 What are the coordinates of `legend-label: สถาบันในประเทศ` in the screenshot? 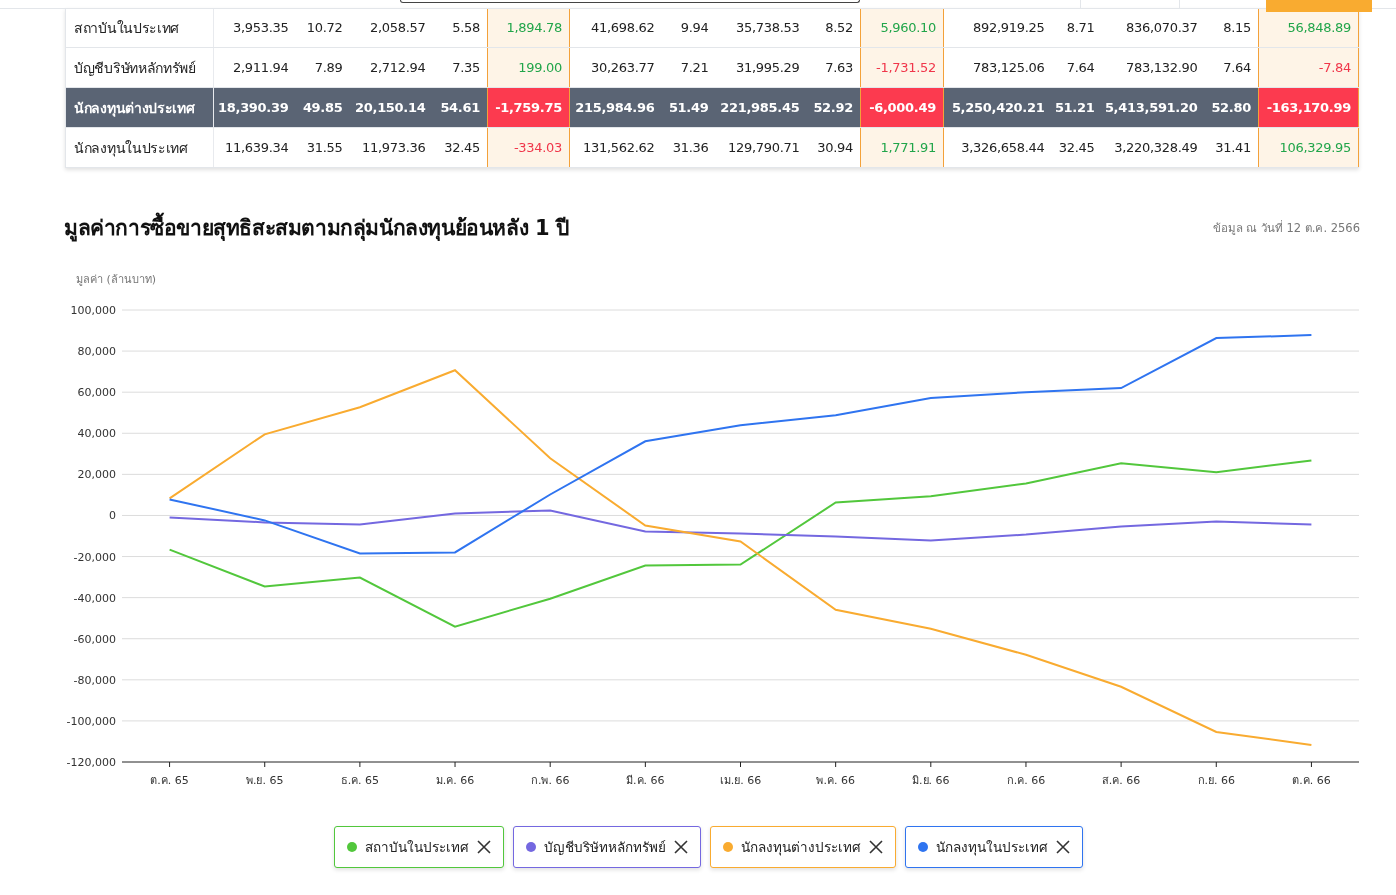 It's located at (416, 847).